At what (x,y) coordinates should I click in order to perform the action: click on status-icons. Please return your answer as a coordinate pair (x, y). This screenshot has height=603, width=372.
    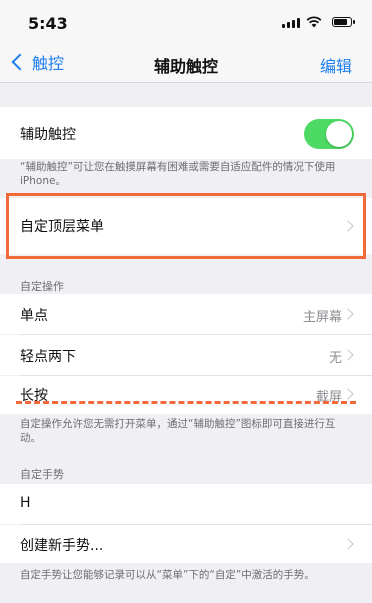
    Looking at the image, I should click on (313, 22).